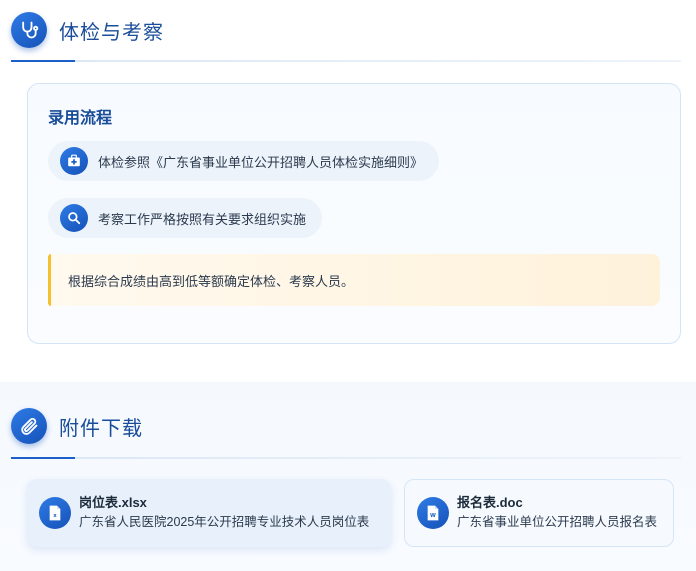 The width and height of the screenshot is (696, 571). Describe the element at coordinates (113, 502) in the screenshot. I see `file-name: 岗位表.xlsx` at that location.